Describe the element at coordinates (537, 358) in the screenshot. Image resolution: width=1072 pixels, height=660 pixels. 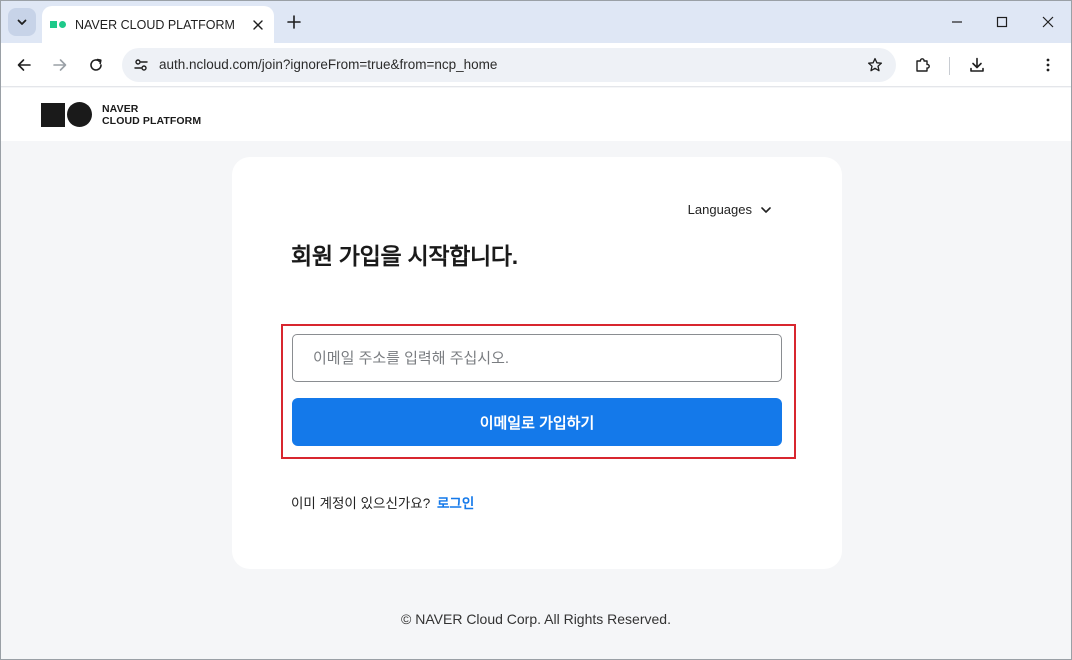
I see `email-input` at that location.